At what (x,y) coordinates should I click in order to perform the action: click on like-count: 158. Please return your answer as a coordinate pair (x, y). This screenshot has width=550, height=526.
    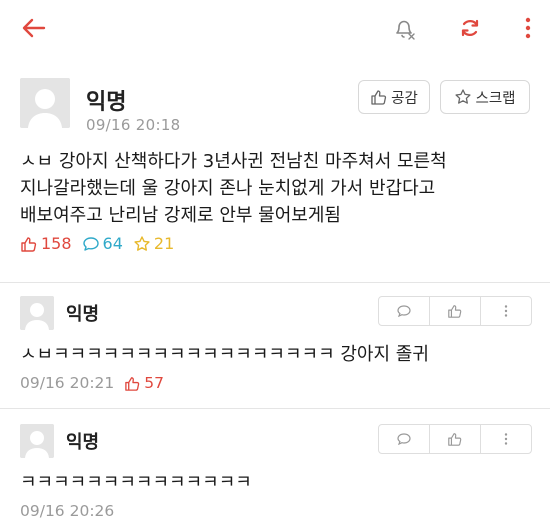
    Looking at the image, I should click on (46, 243).